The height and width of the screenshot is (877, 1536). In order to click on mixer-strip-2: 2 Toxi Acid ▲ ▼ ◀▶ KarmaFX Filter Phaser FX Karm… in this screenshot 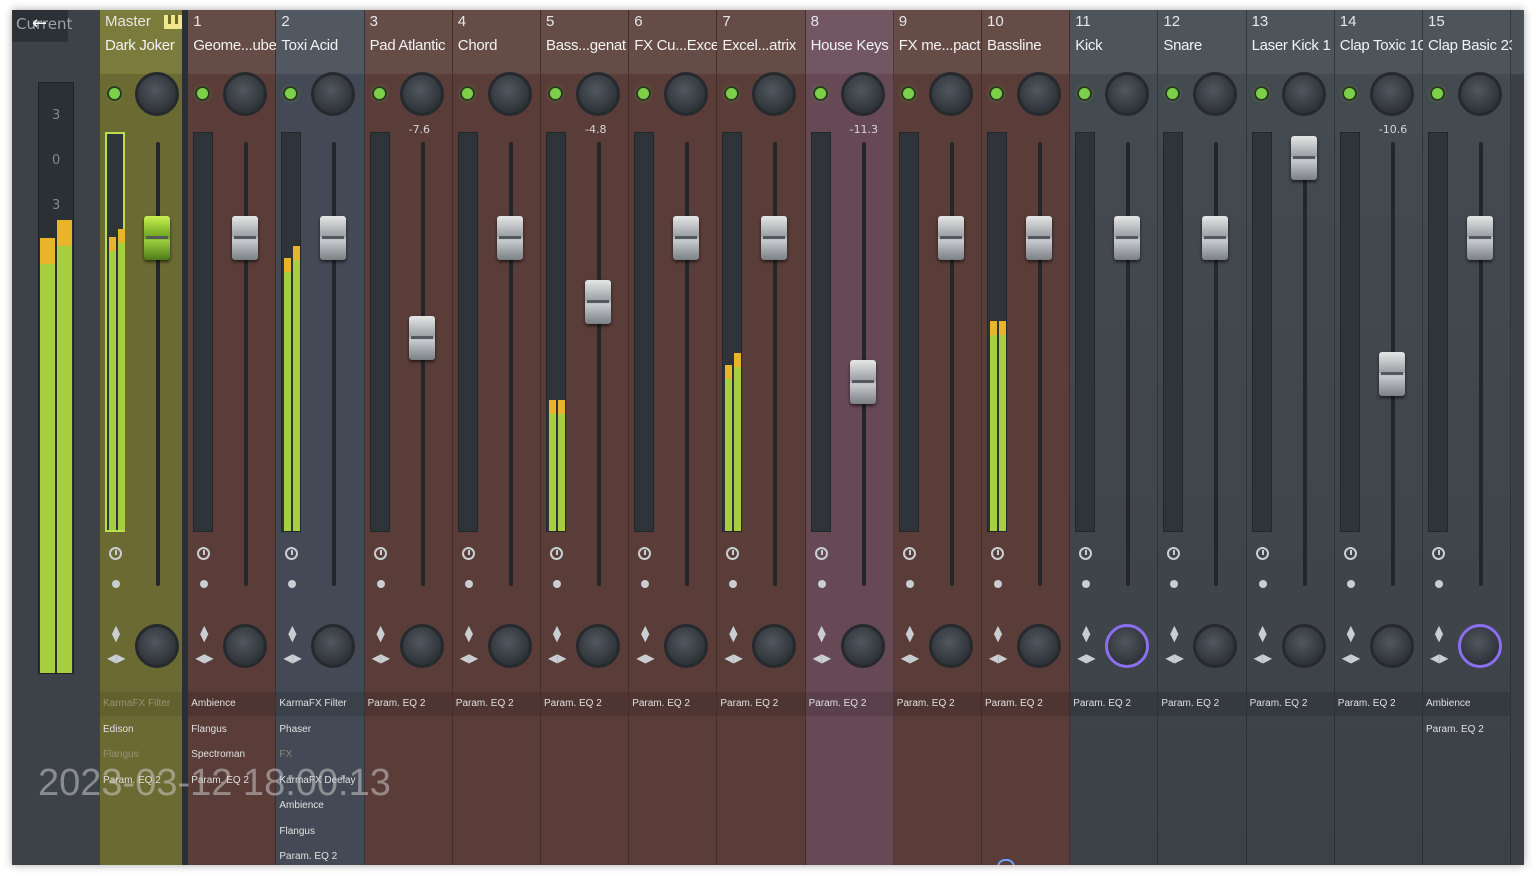, I will do `click(320, 437)`.